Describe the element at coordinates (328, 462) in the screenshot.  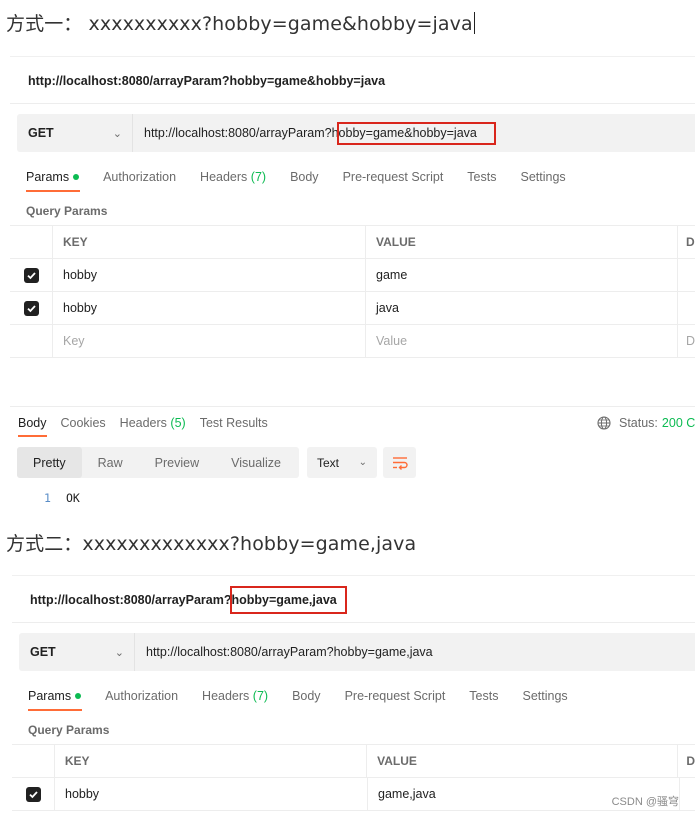
I see `format-label: Text` at that location.